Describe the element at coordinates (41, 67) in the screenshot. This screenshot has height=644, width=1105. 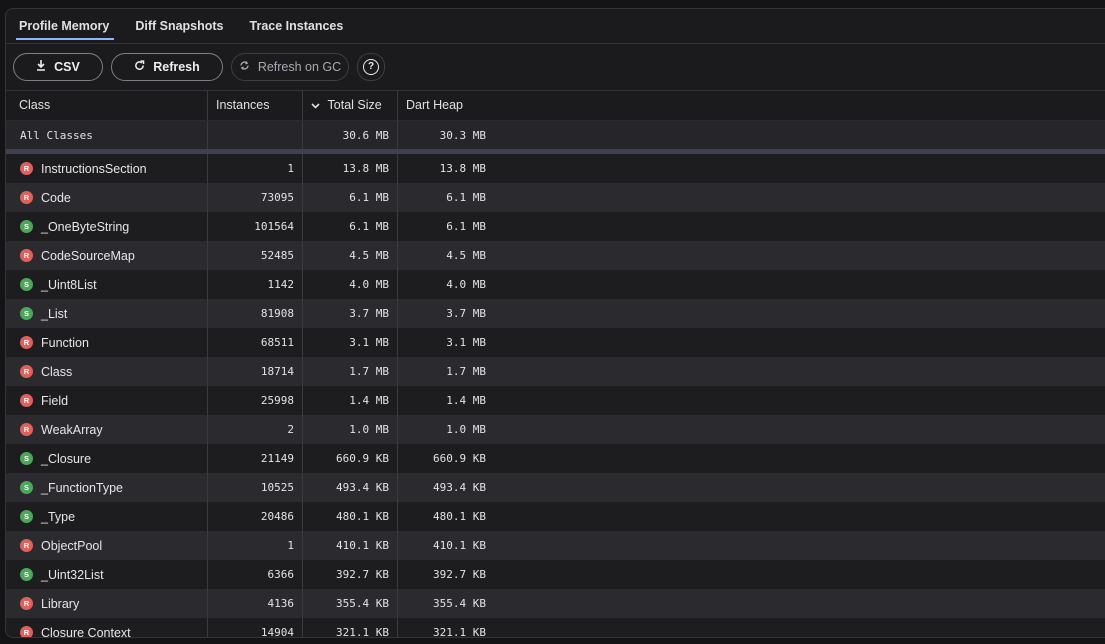
I see `download-icon` at that location.